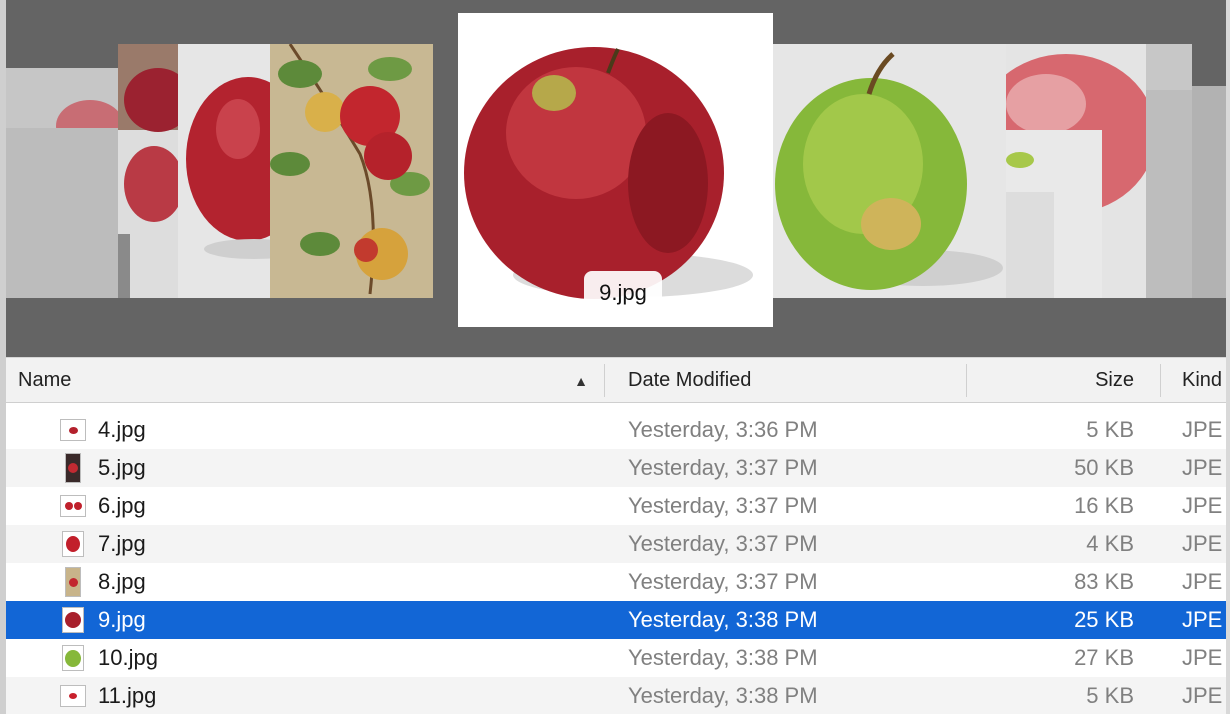 This screenshot has width=1230, height=714. What do you see at coordinates (616, 544) in the screenshot?
I see `table-row: 7.jpg Yesterday, 3:37 PM 4 KB JPE` at bounding box center [616, 544].